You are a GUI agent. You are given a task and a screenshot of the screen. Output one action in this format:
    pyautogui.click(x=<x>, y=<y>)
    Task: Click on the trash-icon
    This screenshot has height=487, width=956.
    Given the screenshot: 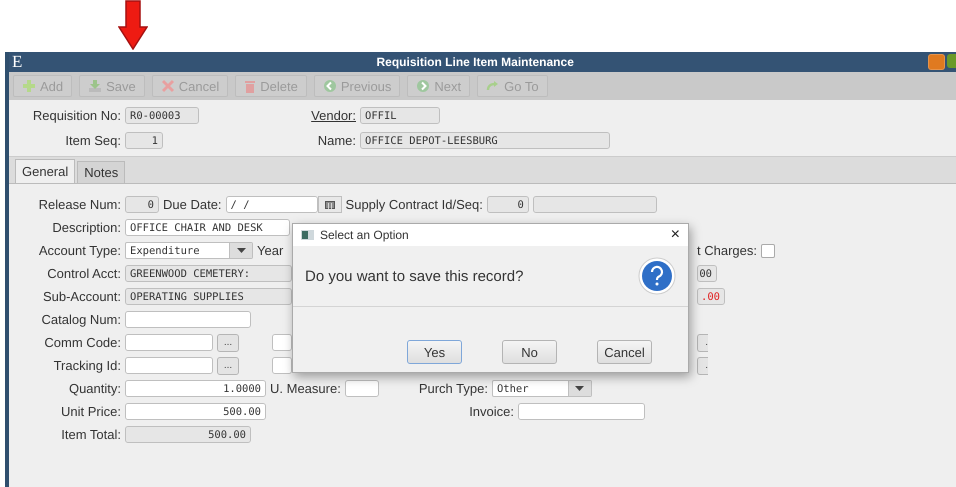 What is the action you would take?
    pyautogui.click(x=250, y=86)
    